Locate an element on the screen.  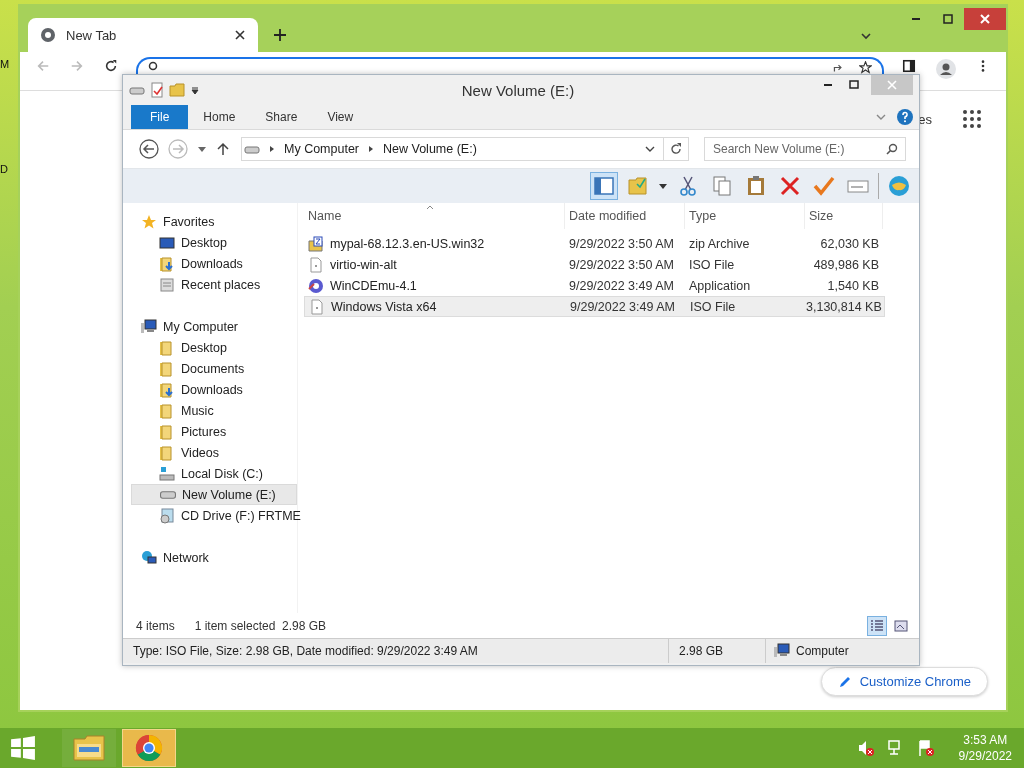
details-location: Computer is located at coordinates (822, 651).